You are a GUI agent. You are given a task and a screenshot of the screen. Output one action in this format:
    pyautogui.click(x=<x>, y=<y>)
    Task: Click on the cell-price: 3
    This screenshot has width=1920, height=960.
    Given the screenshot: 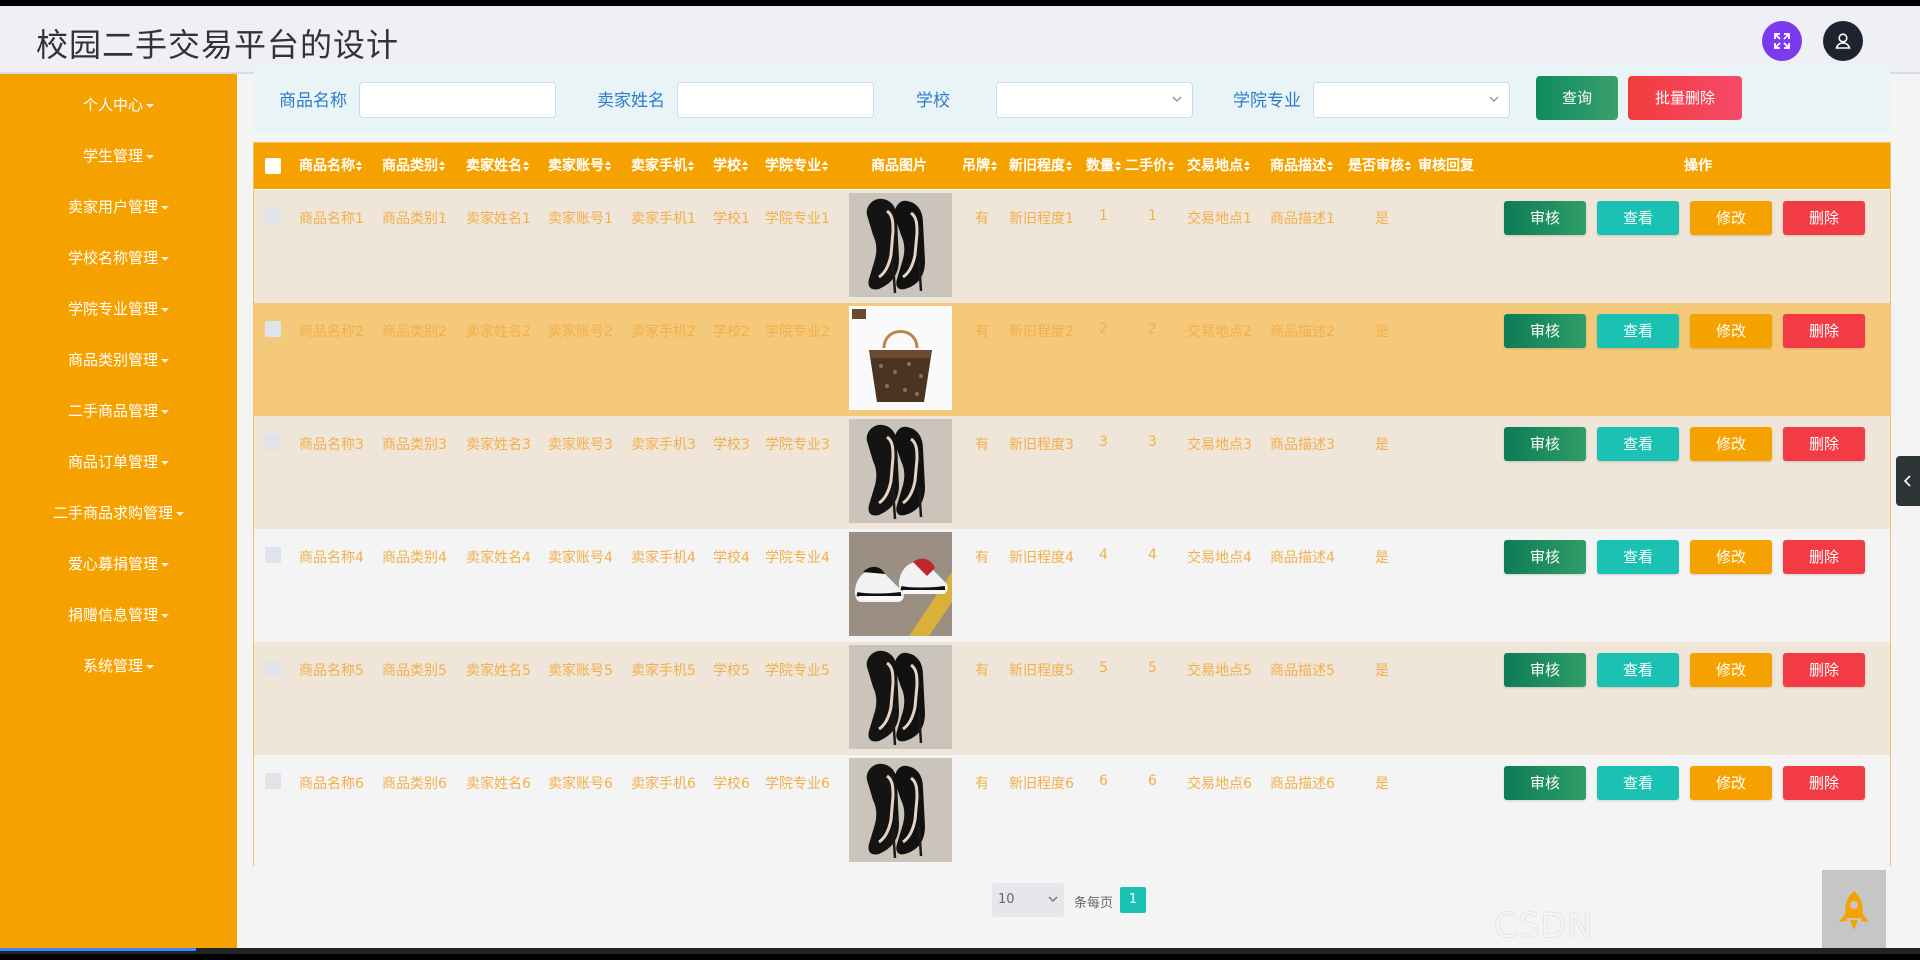 What is the action you would take?
    pyautogui.click(x=1152, y=442)
    